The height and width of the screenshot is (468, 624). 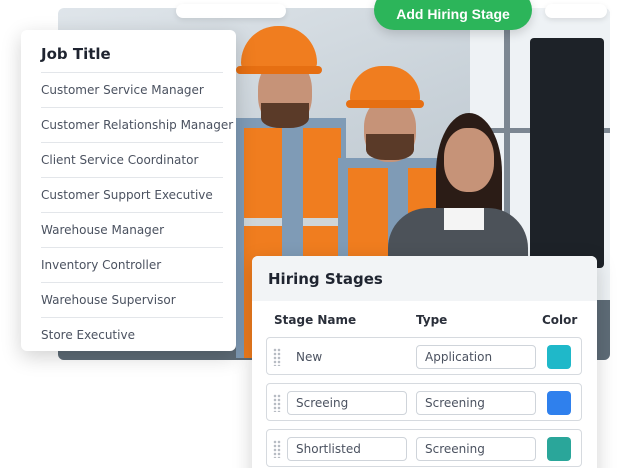 I want to click on photo-monitor, so click(x=567, y=153).